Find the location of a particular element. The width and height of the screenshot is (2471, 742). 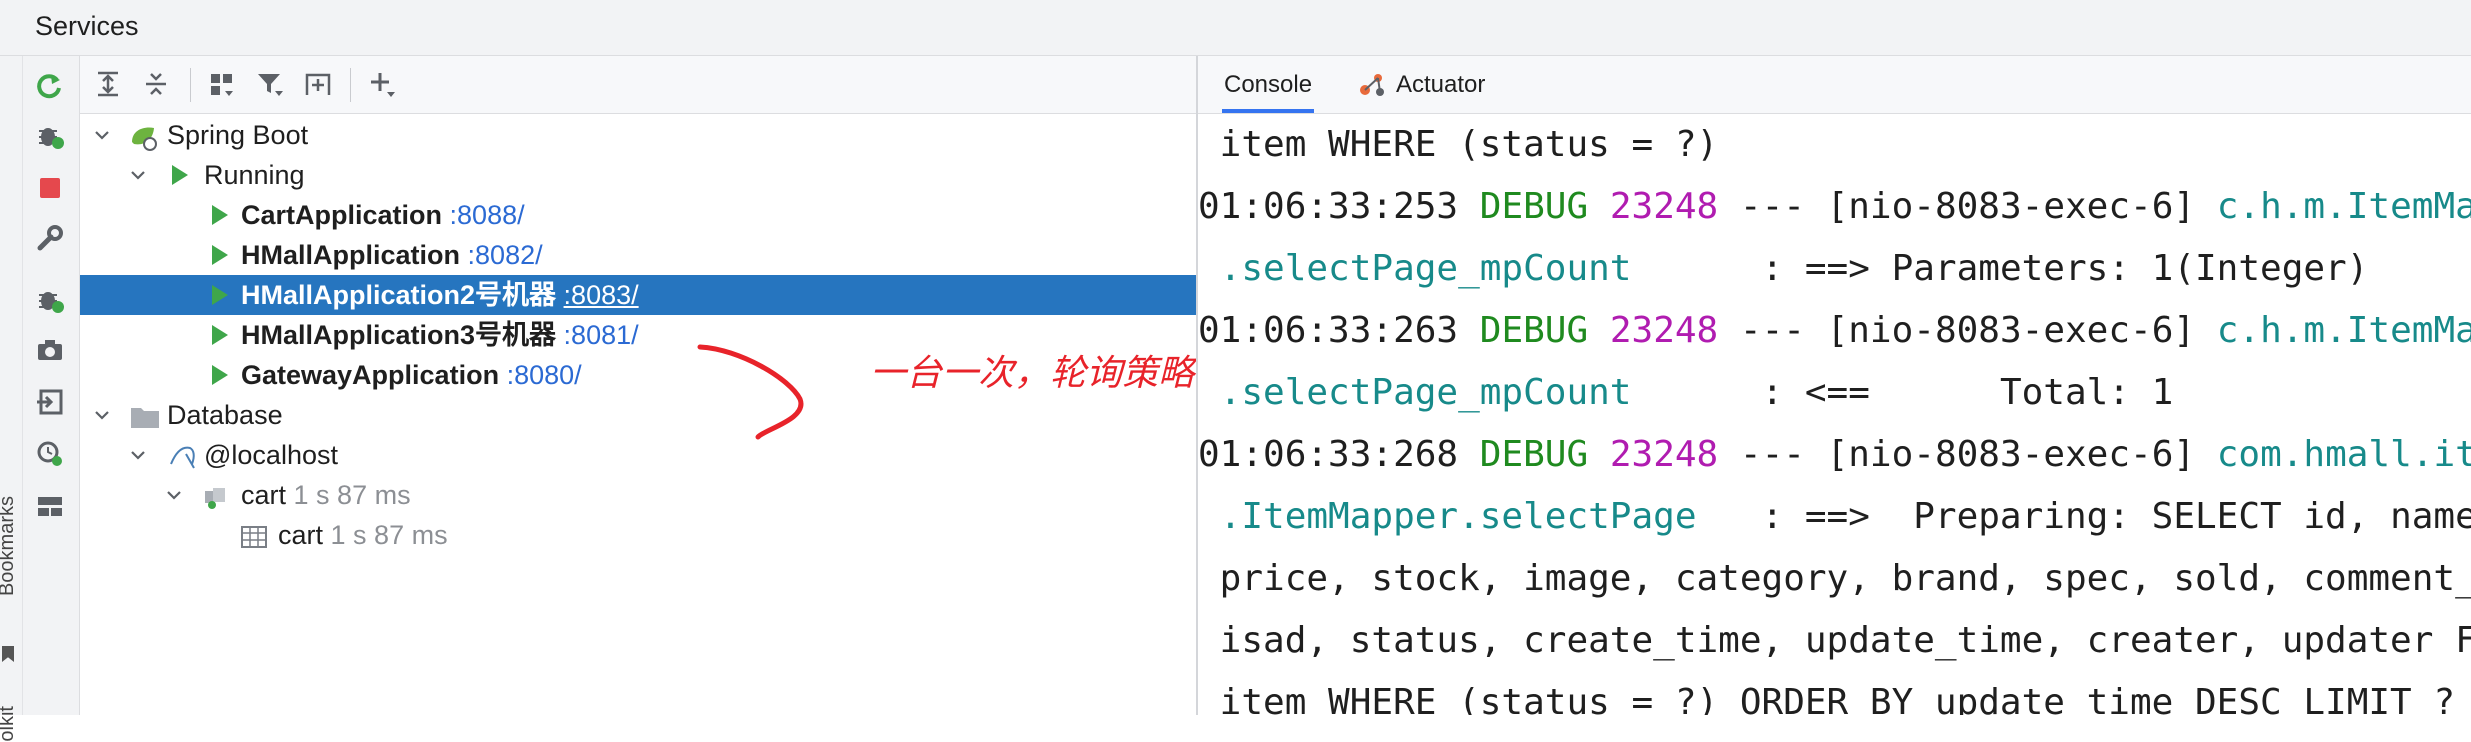

sign-in-icon is located at coordinates (50, 402).